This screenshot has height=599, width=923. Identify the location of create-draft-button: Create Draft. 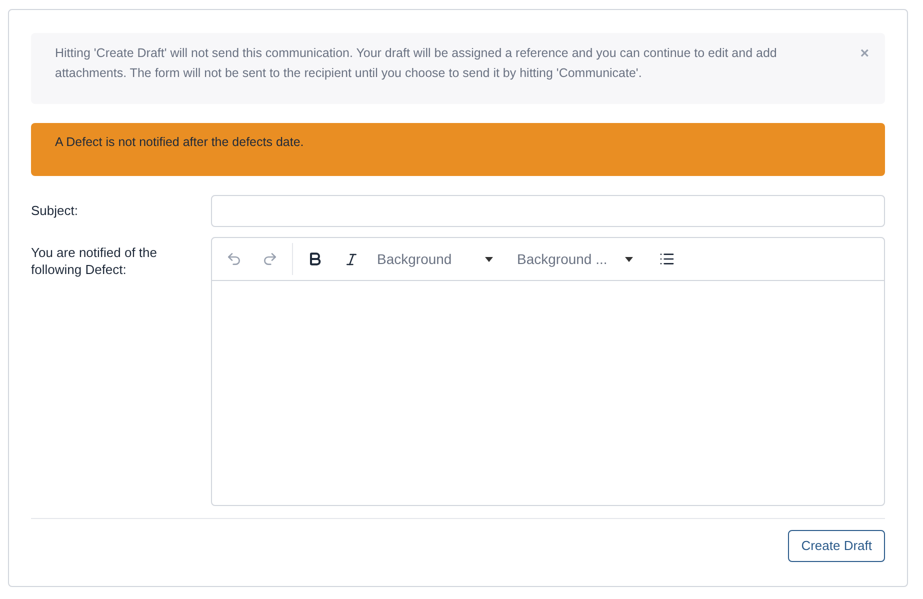
(836, 546).